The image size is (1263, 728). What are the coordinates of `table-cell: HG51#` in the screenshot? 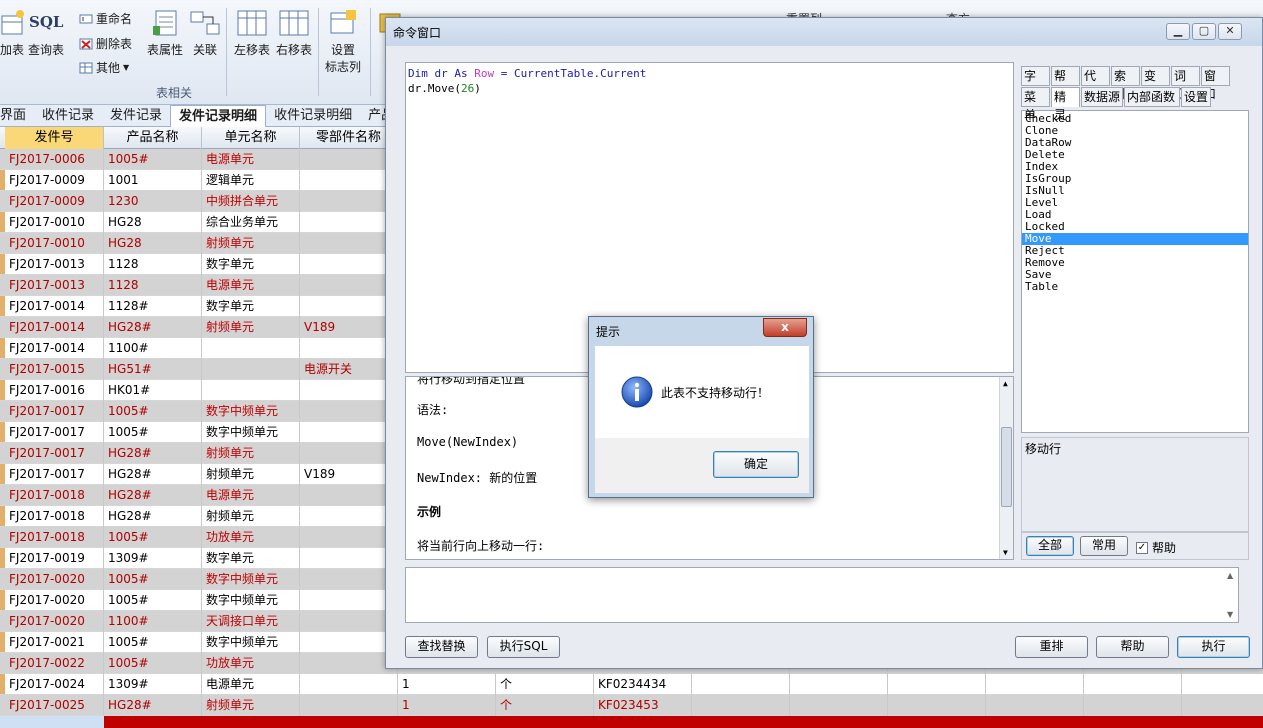 It's located at (153, 369).